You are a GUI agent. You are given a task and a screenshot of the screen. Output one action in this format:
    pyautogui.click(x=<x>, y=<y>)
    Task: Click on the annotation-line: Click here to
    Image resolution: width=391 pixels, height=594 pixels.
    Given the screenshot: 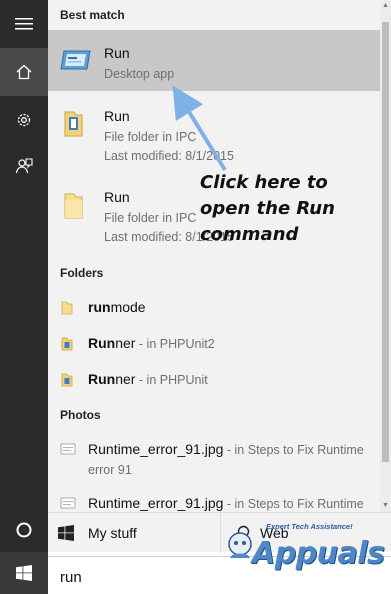 What is the action you would take?
    pyautogui.click(x=264, y=182)
    